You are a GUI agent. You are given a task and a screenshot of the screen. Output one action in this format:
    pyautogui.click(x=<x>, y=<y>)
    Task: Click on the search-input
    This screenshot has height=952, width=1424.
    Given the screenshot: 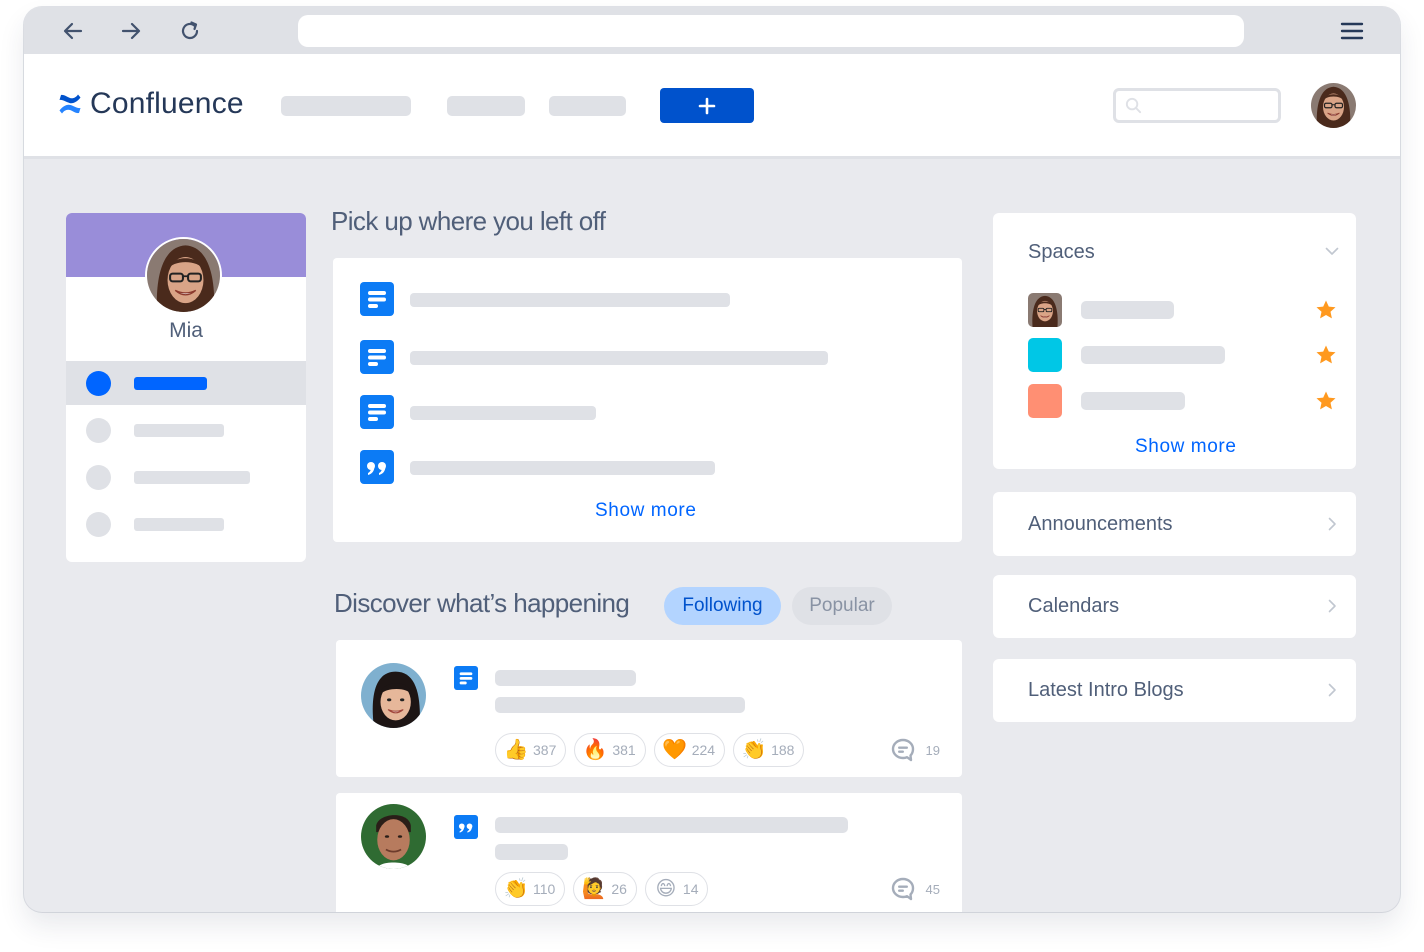 What is the action you would take?
    pyautogui.click(x=1197, y=105)
    